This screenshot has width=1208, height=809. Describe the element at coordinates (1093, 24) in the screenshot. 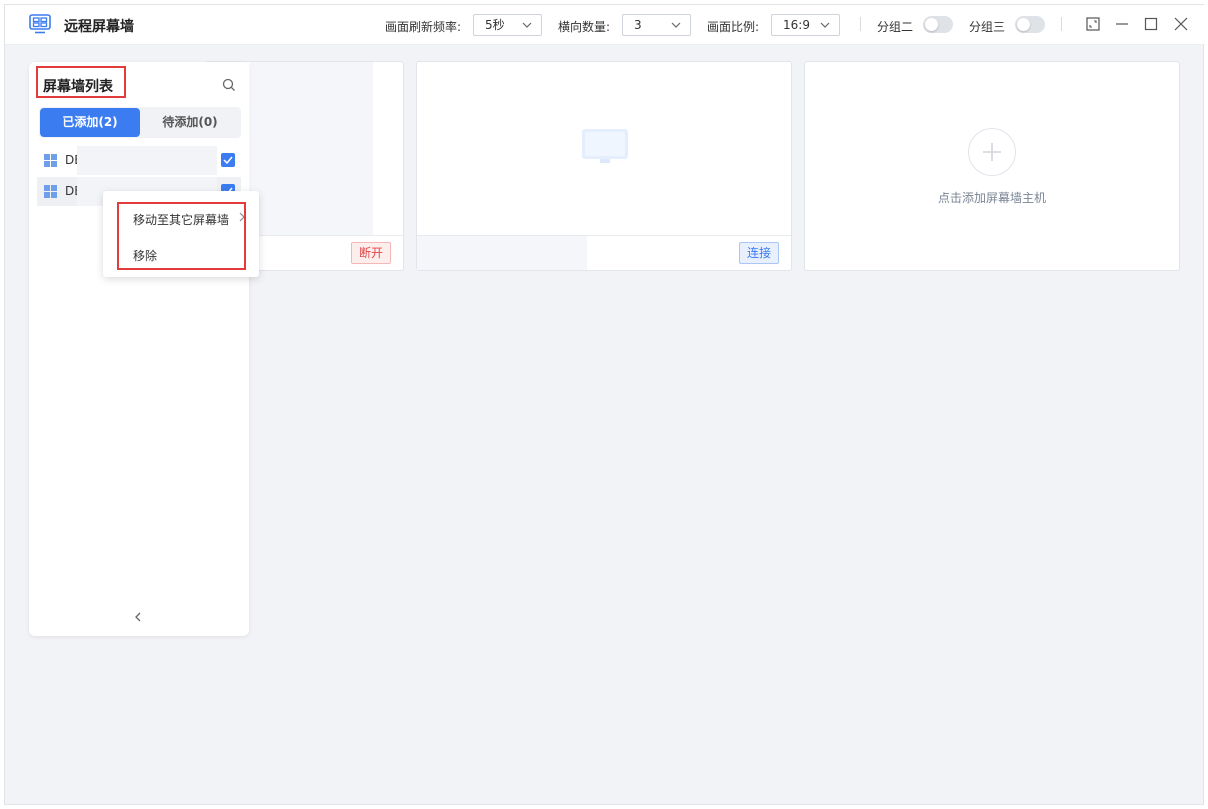

I see `fullscreen-icon` at that location.